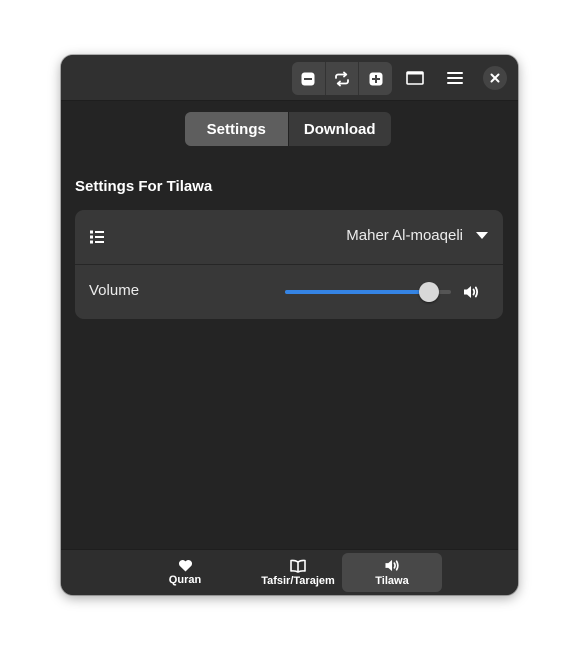 The height and width of the screenshot is (662, 579). I want to click on reciter-dropdown-value: Maher Al-moaqeli, so click(404, 235).